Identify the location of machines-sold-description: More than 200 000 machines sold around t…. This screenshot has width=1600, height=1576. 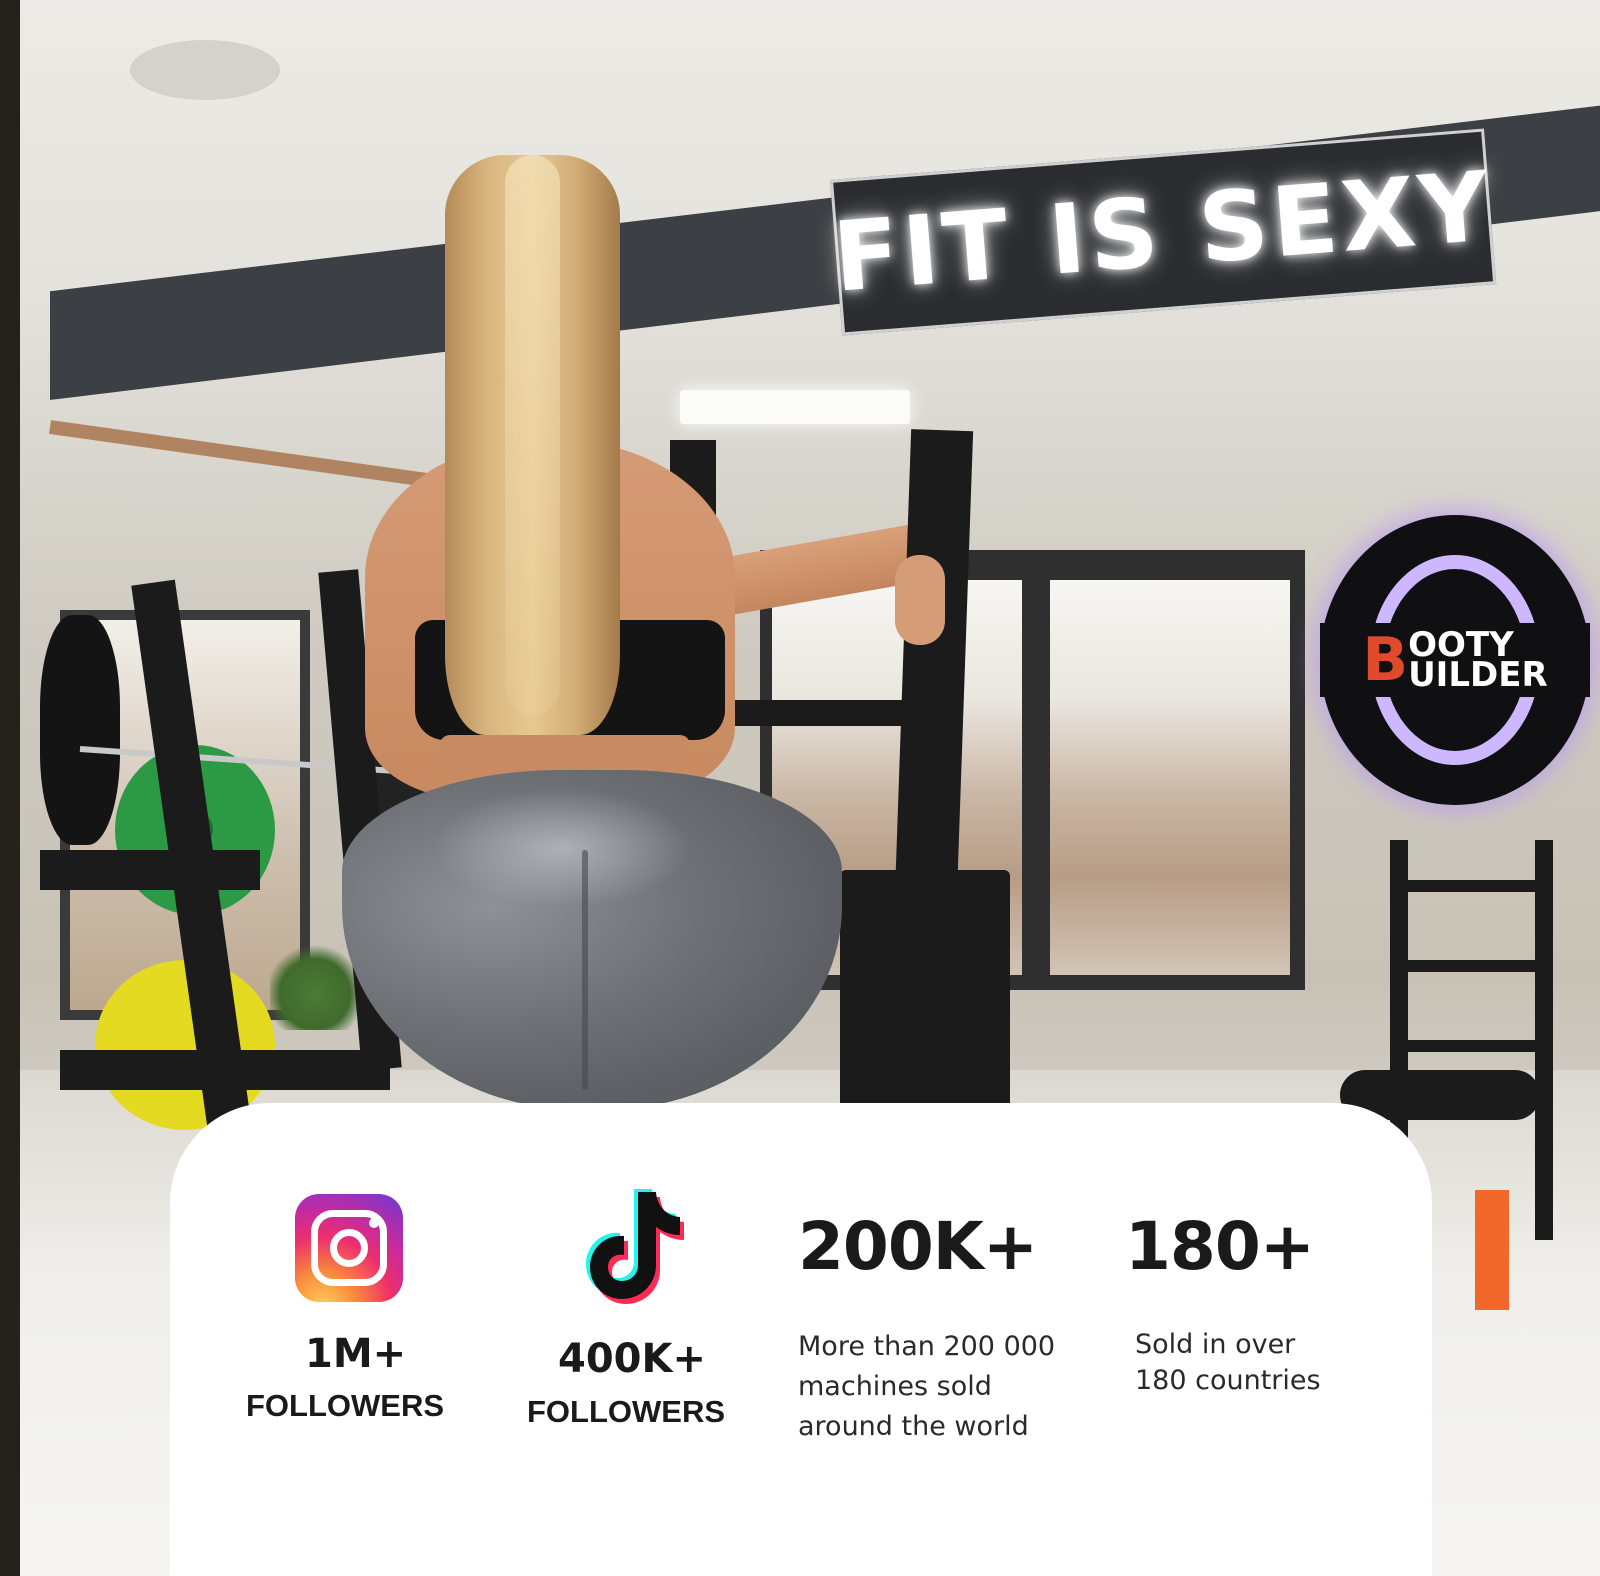
(926, 1387).